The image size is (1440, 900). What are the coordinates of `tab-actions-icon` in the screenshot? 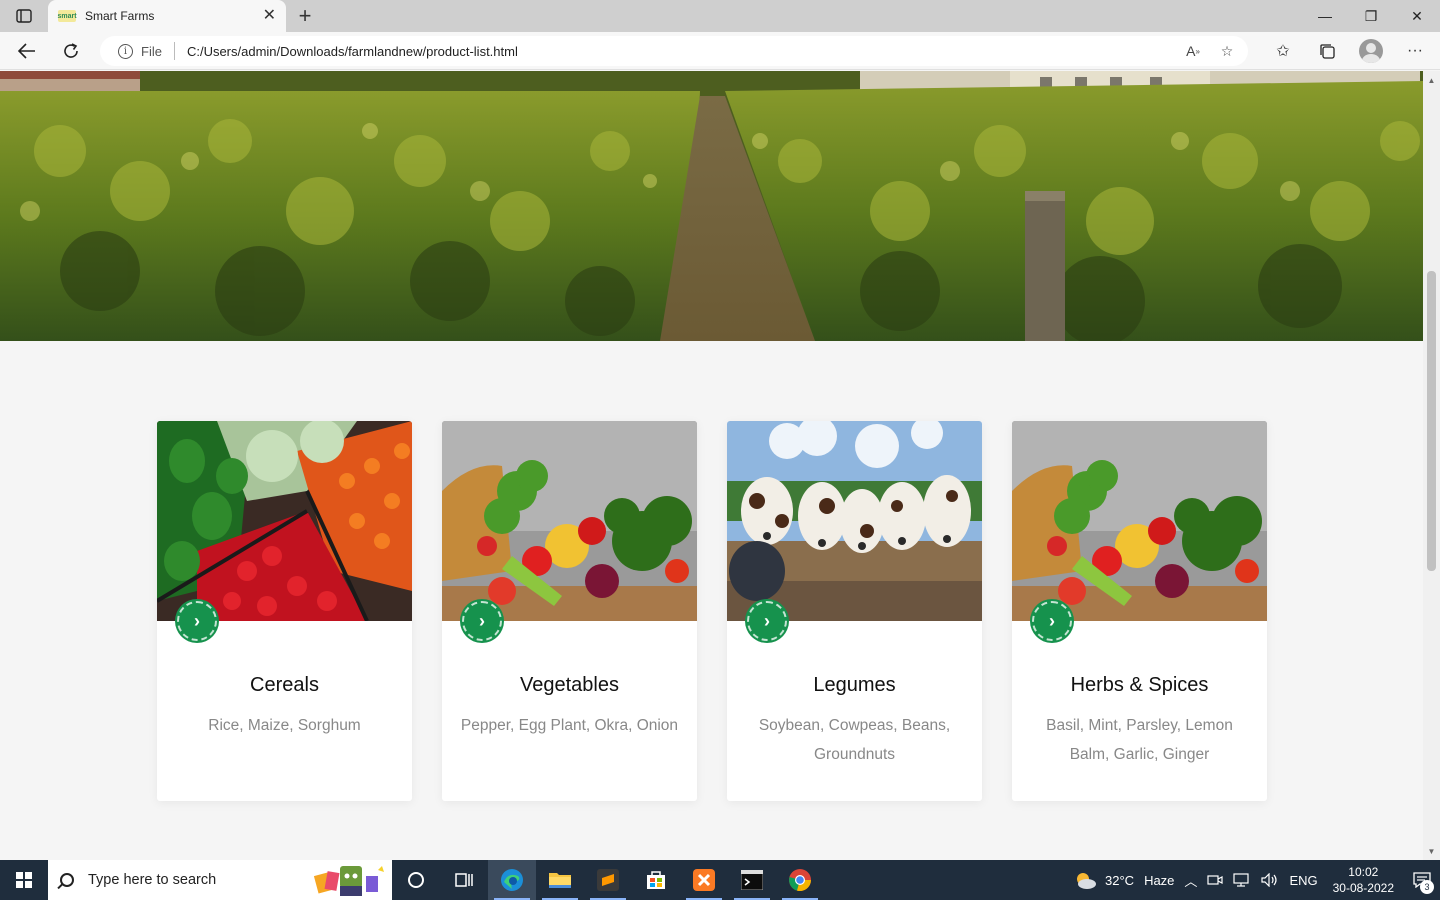 It's located at (24, 16).